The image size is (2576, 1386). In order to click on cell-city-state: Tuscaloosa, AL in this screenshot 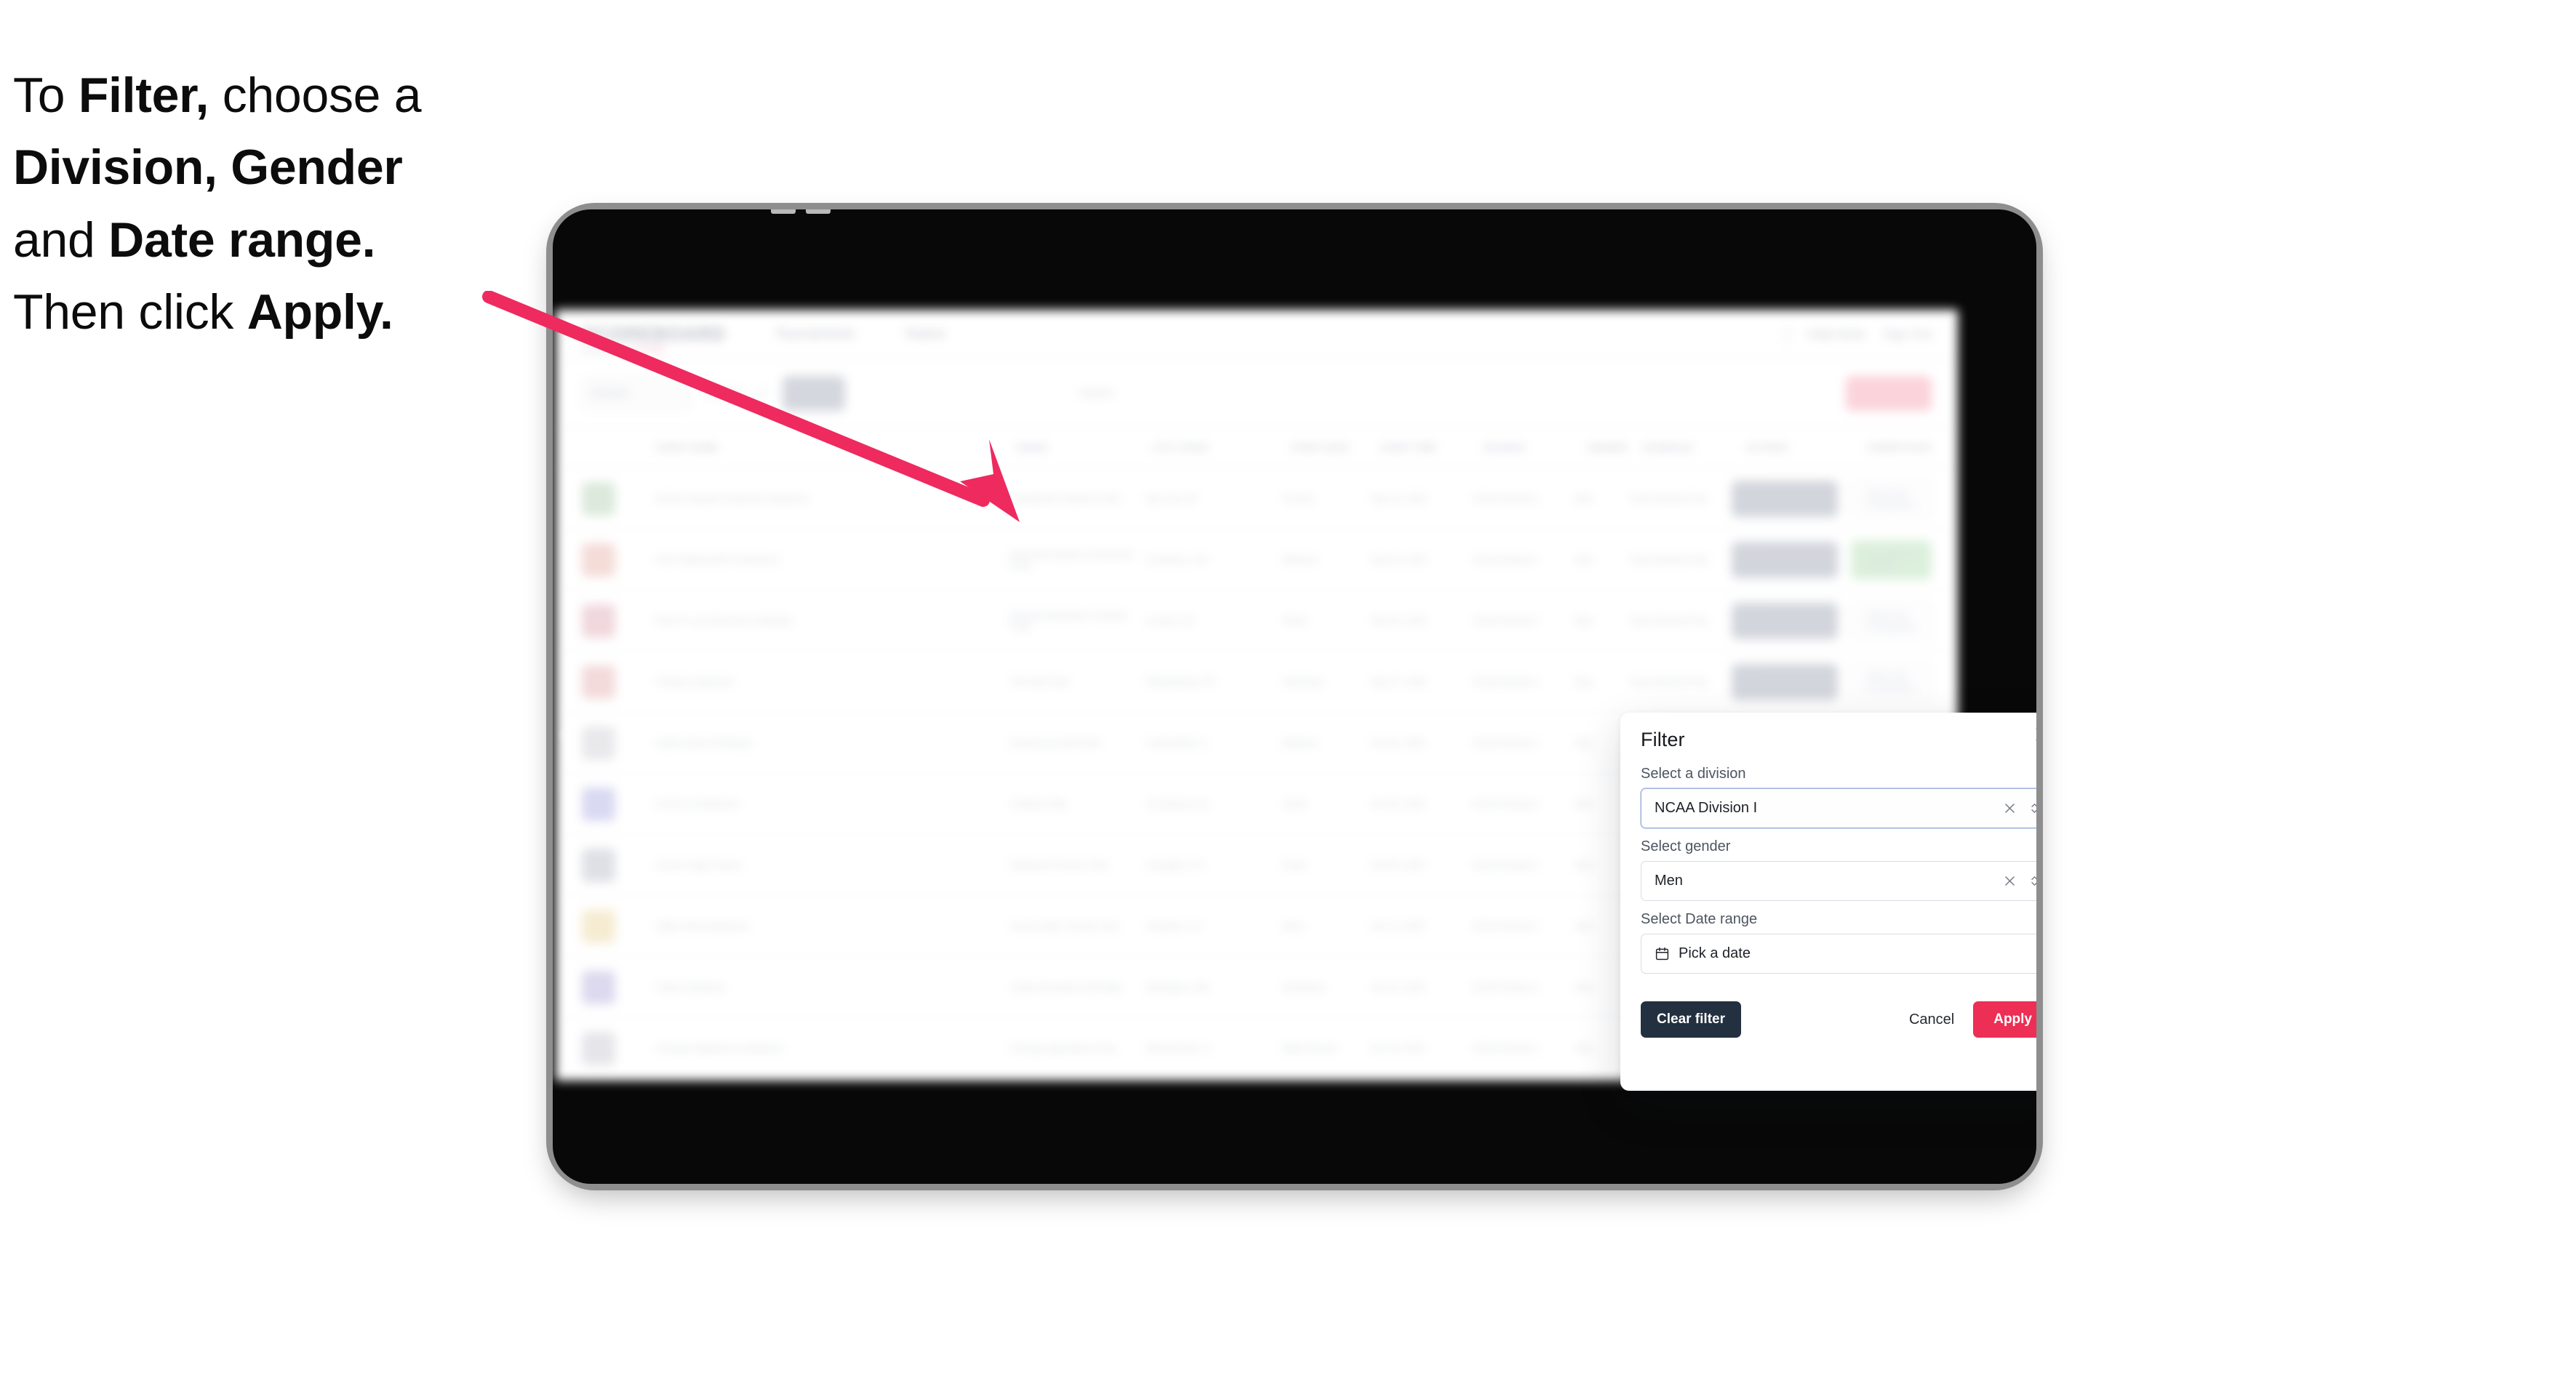, I will do `click(1178, 804)`.